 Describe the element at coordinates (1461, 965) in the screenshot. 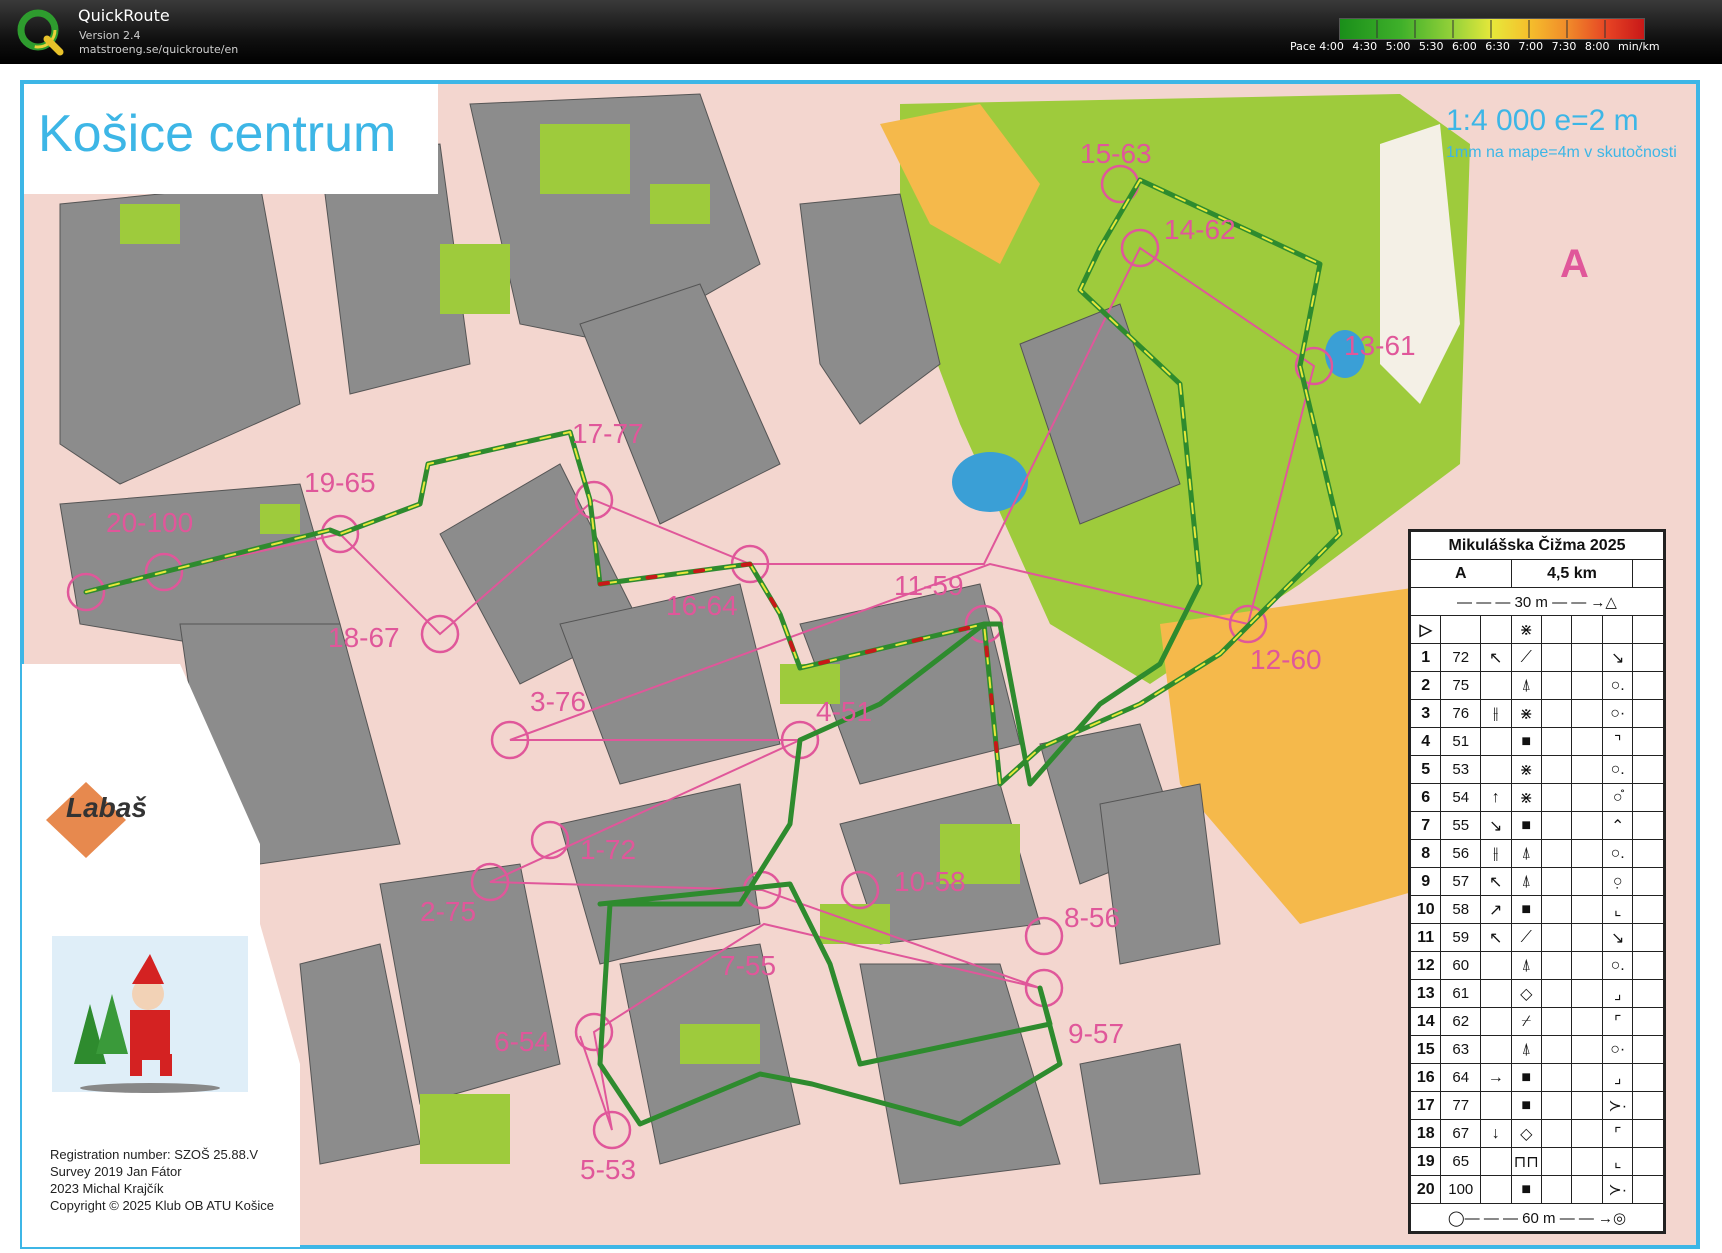

I see `control-code: 60` at that location.